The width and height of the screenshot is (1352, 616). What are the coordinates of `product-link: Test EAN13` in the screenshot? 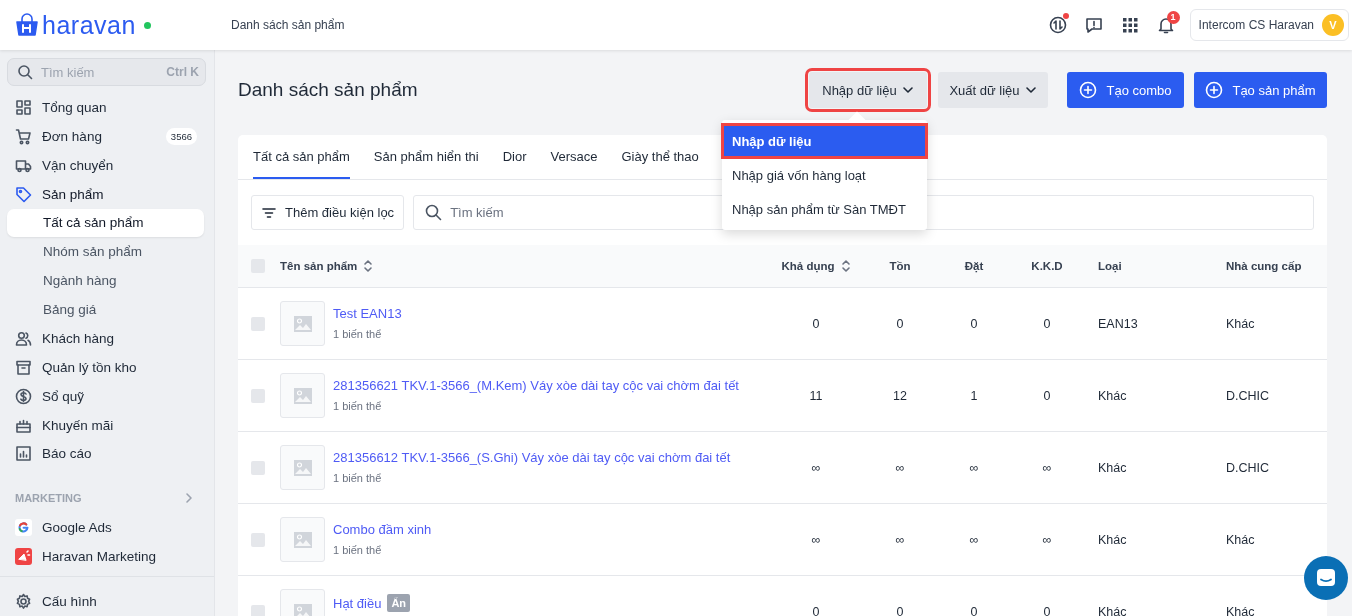 It's located at (367, 313).